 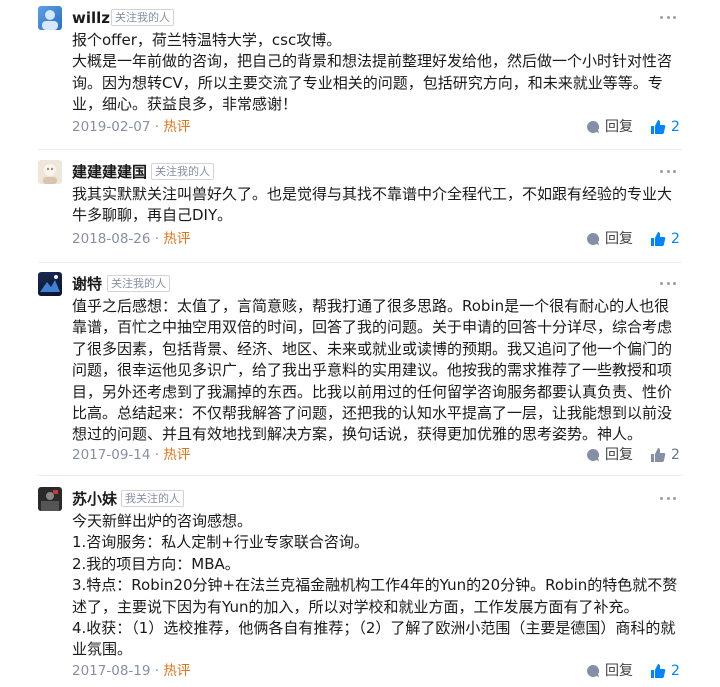 I want to click on comment-meta: 2017-08-19 · 热评, so click(x=131, y=671).